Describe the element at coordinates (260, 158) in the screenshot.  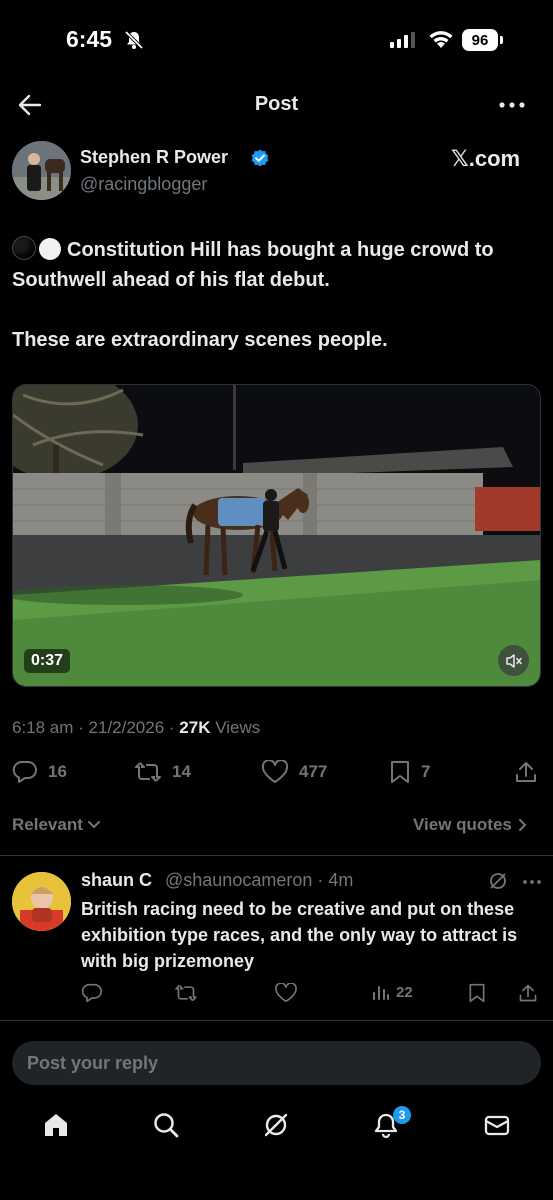
I see `verified-badge-icon` at that location.